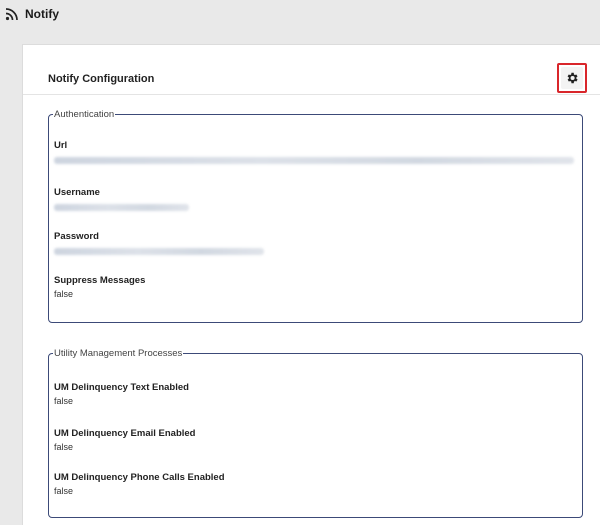  What do you see at coordinates (99, 287) in the screenshot?
I see `suppress-messages-field: Suppress Messages false` at bounding box center [99, 287].